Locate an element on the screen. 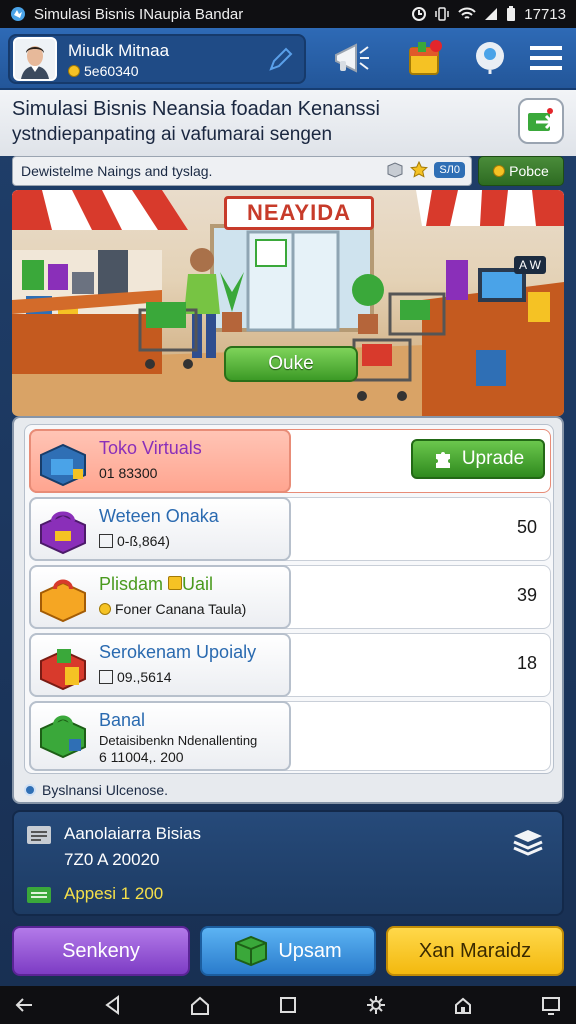 The width and height of the screenshot is (576, 1024). top-header: Miudk Mitnaa 5e60340 is located at coordinates (288, 59).